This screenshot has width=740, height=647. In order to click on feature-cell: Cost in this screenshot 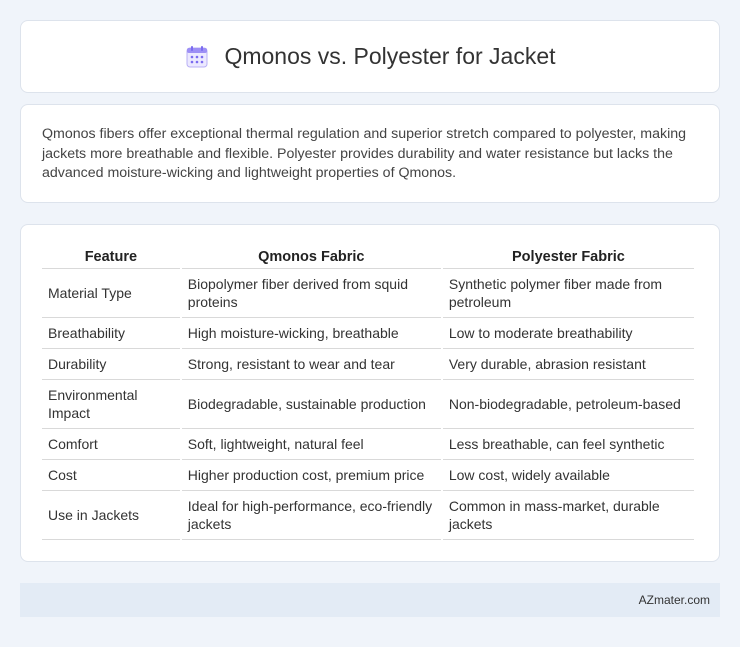, I will do `click(111, 475)`.